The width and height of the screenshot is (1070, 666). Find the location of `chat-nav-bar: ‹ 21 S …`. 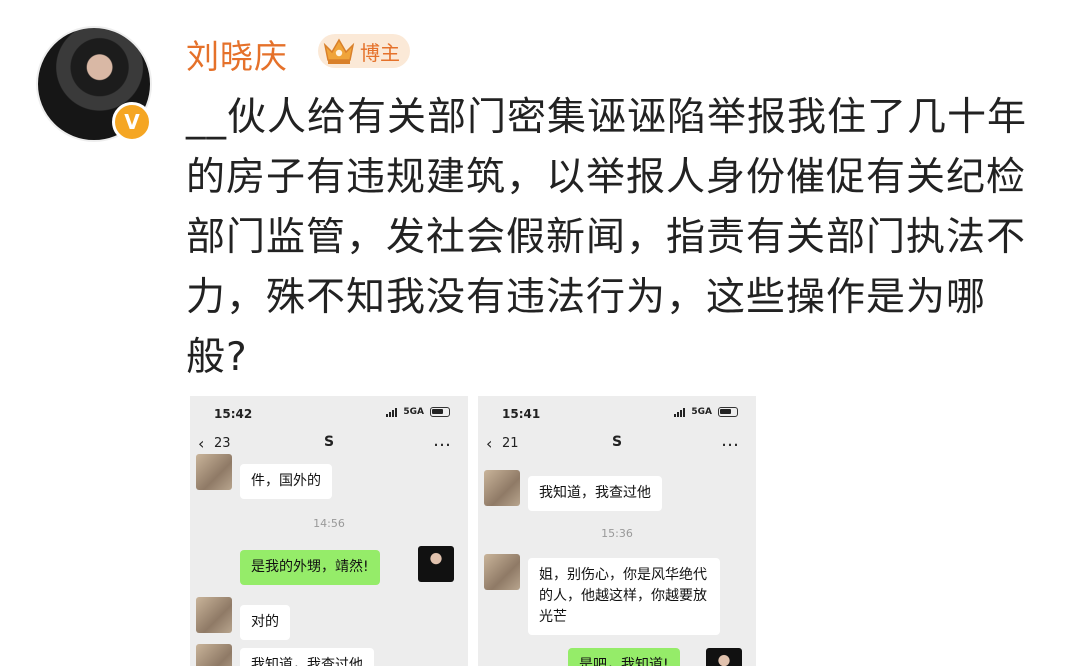

chat-nav-bar: ‹ 21 S … is located at coordinates (617, 444).